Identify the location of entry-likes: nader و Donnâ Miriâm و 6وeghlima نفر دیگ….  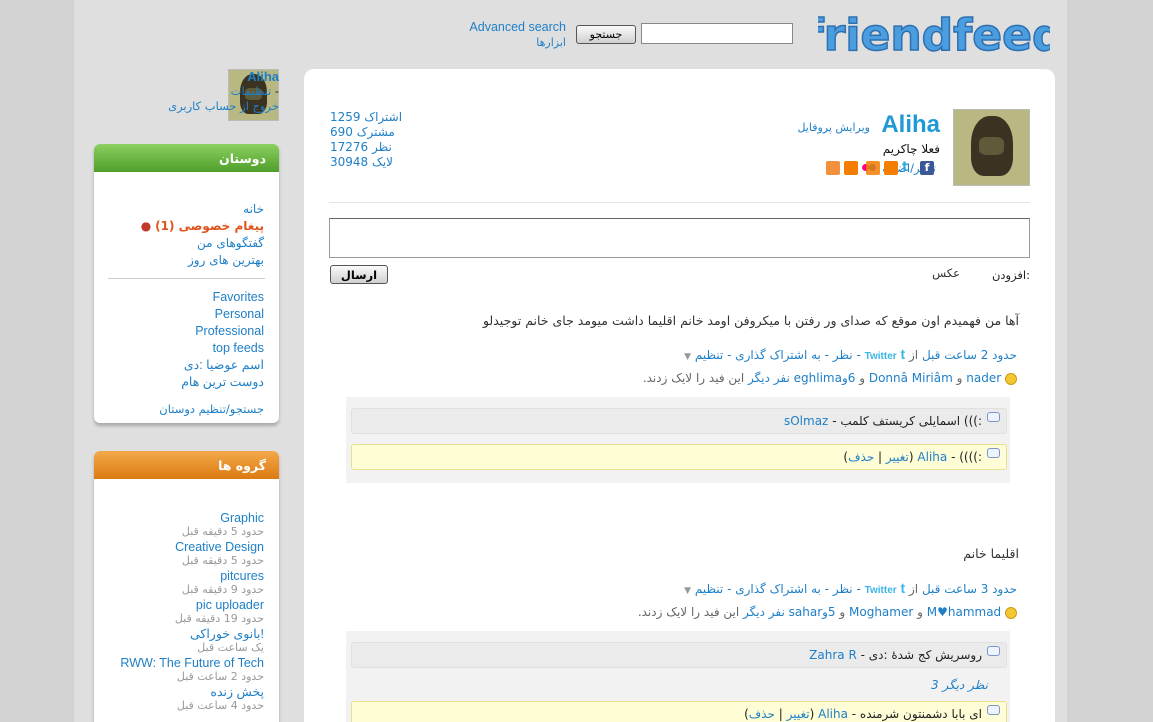
(830, 378).